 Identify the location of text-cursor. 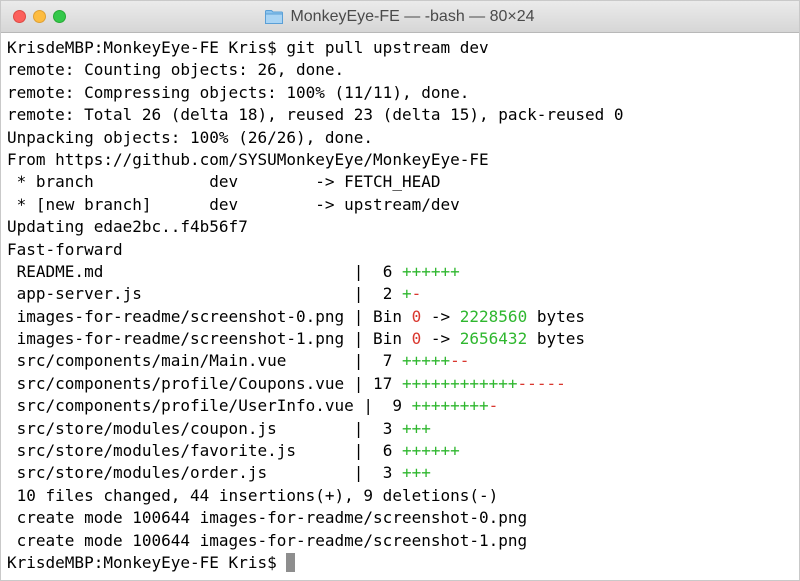
(291, 562).